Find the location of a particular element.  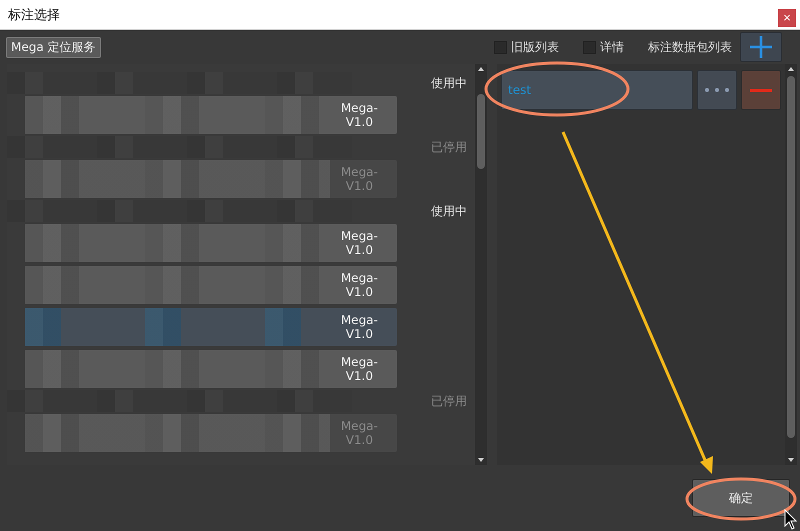

plus-icon is located at coordinates (761, 47).